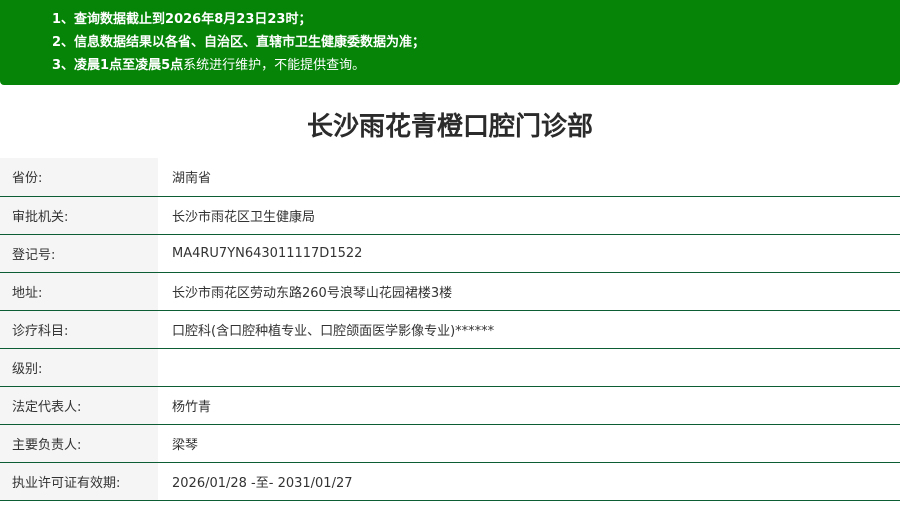 The image size is (900, 515). What do you see at coordinates (529, 215) in the screenshot?
I see `row-value: 长沙市雨花区卫生健康局` at bounding box center [529, 215].